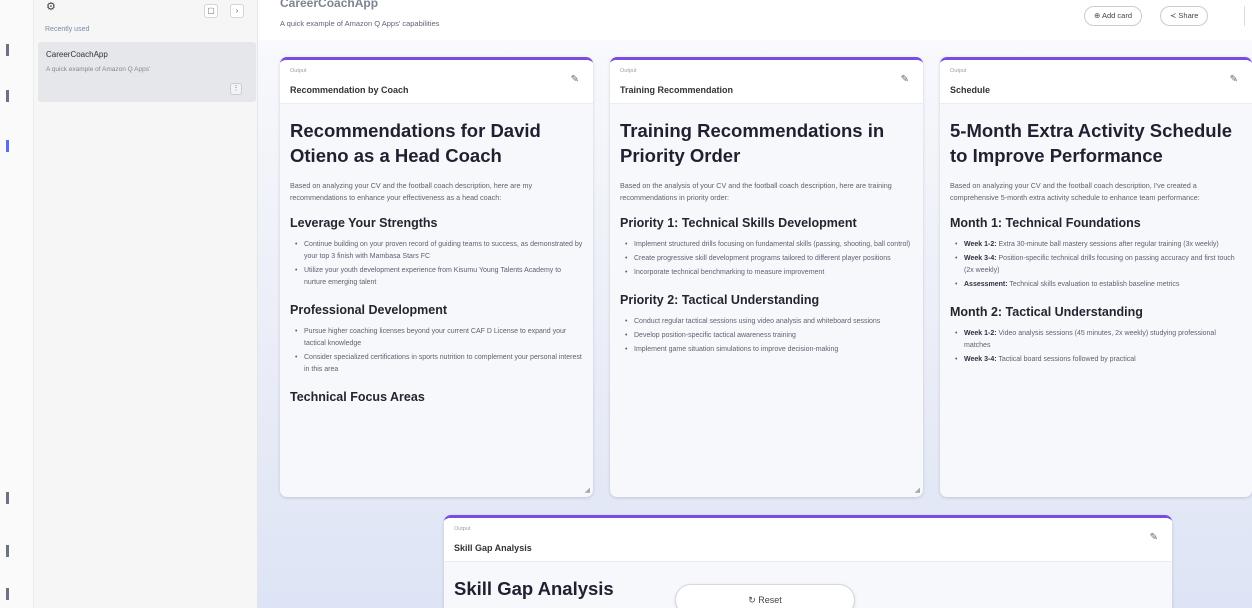  What do you see at coordinates (51, 7) in the screenshot?
I see `app-logo: ⚙` at bounding box center [51, 7].